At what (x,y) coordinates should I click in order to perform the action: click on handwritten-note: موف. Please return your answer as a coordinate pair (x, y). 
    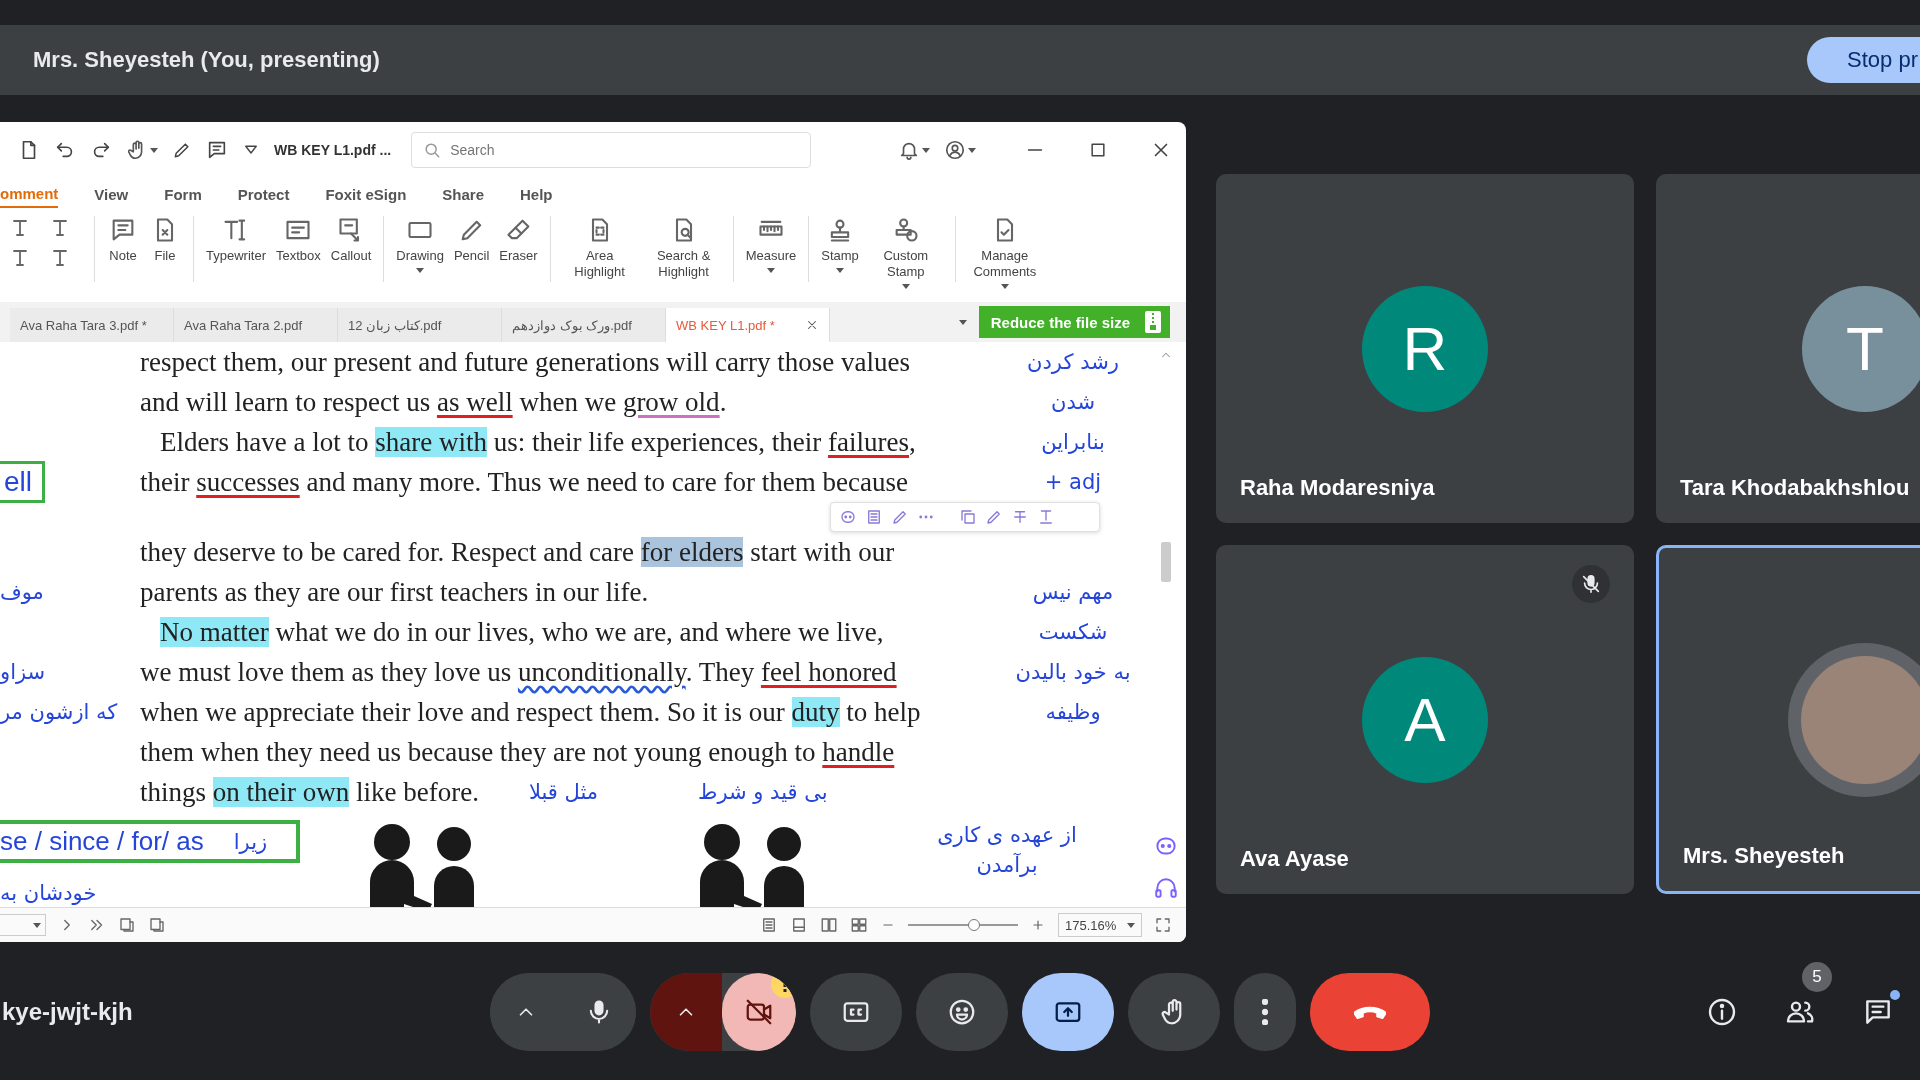
    Looking at the image, I should click on (22, 592).